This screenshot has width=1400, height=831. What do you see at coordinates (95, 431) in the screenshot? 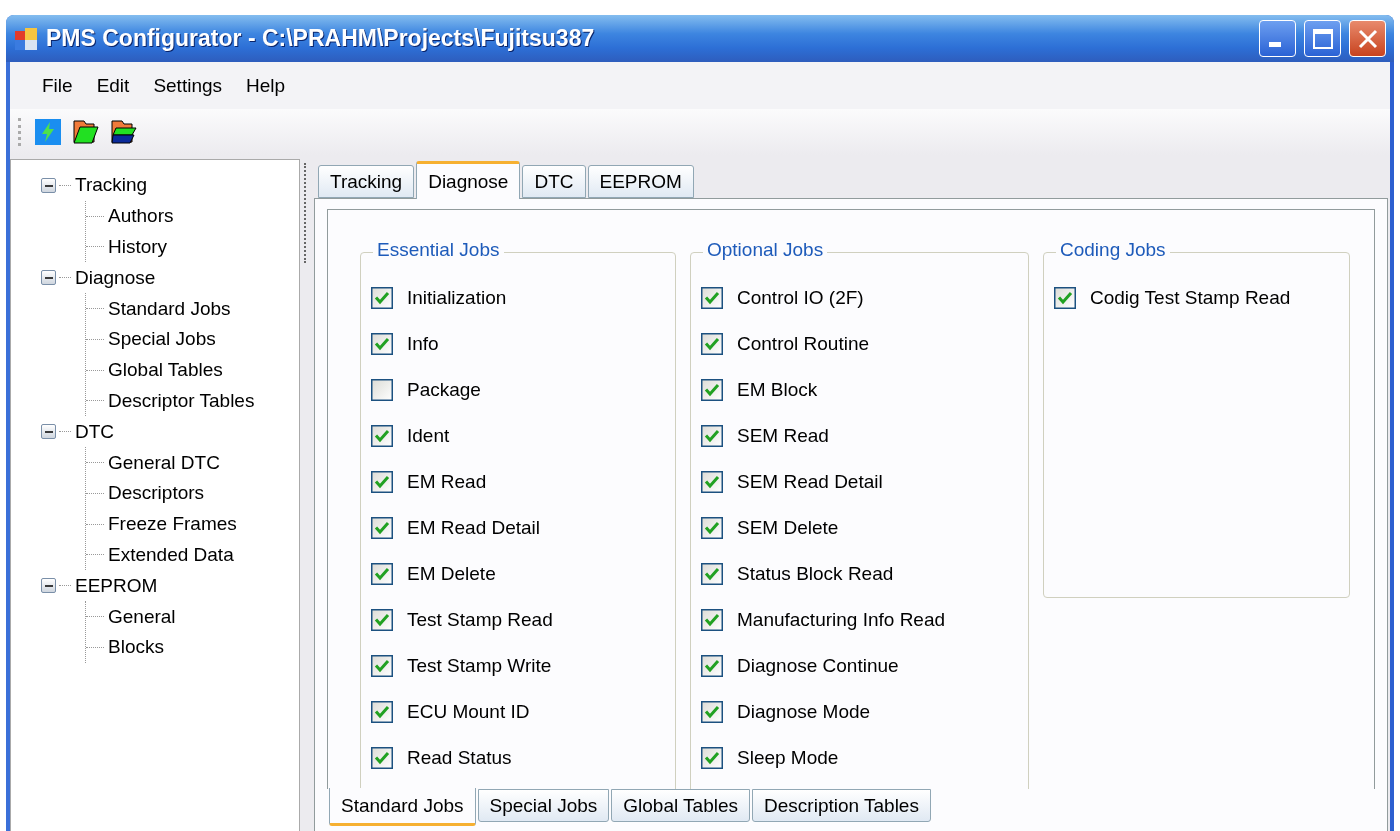
I see `tree-item: DTC` at bounding box center [95, 431].